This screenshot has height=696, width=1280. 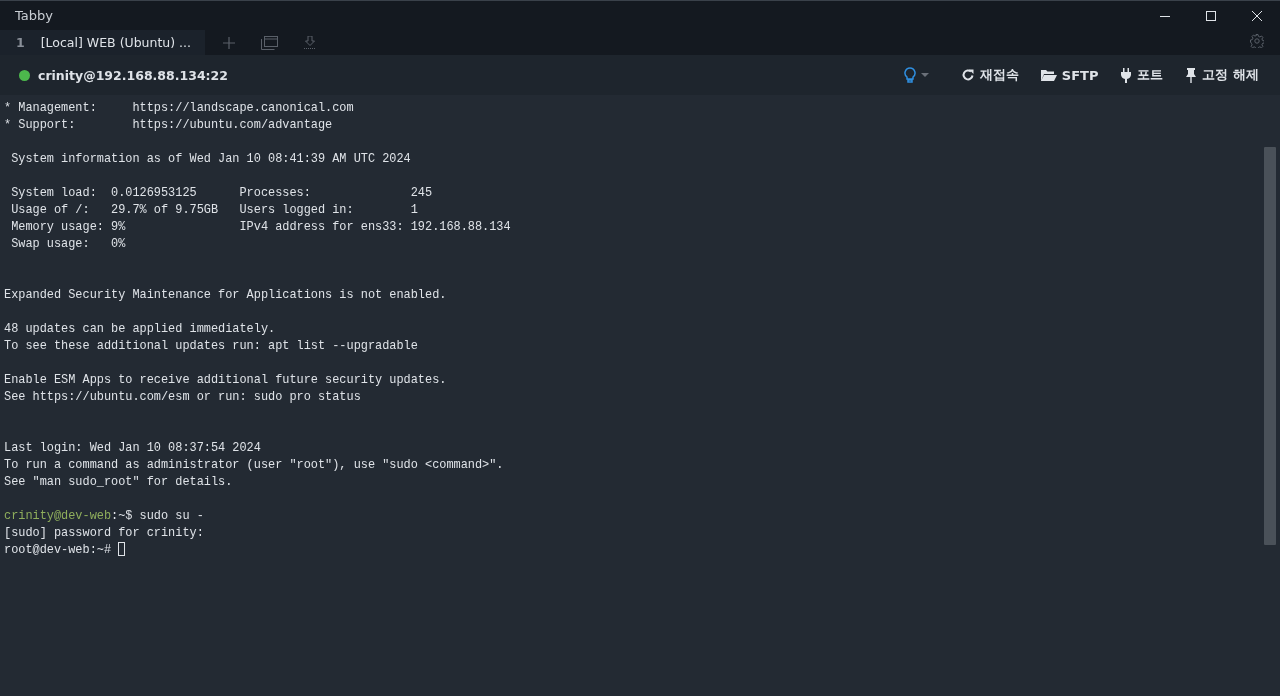 What do you see at coordinates (1126, 75) in the screenshot?
I see `plug-icon` at bounding box center [1126, 75].